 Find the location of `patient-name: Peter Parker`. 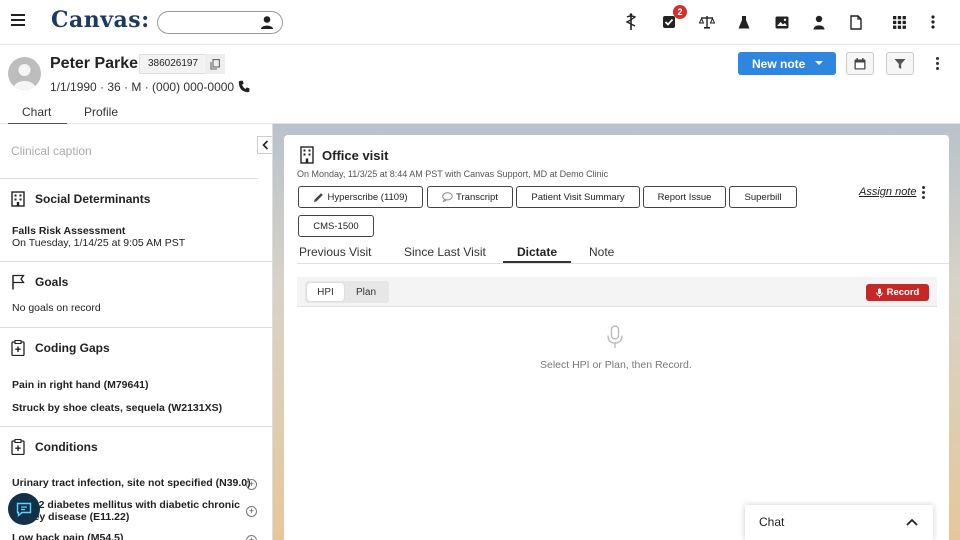

patient-name: Peter Parker is located at coordinates (97, 63).